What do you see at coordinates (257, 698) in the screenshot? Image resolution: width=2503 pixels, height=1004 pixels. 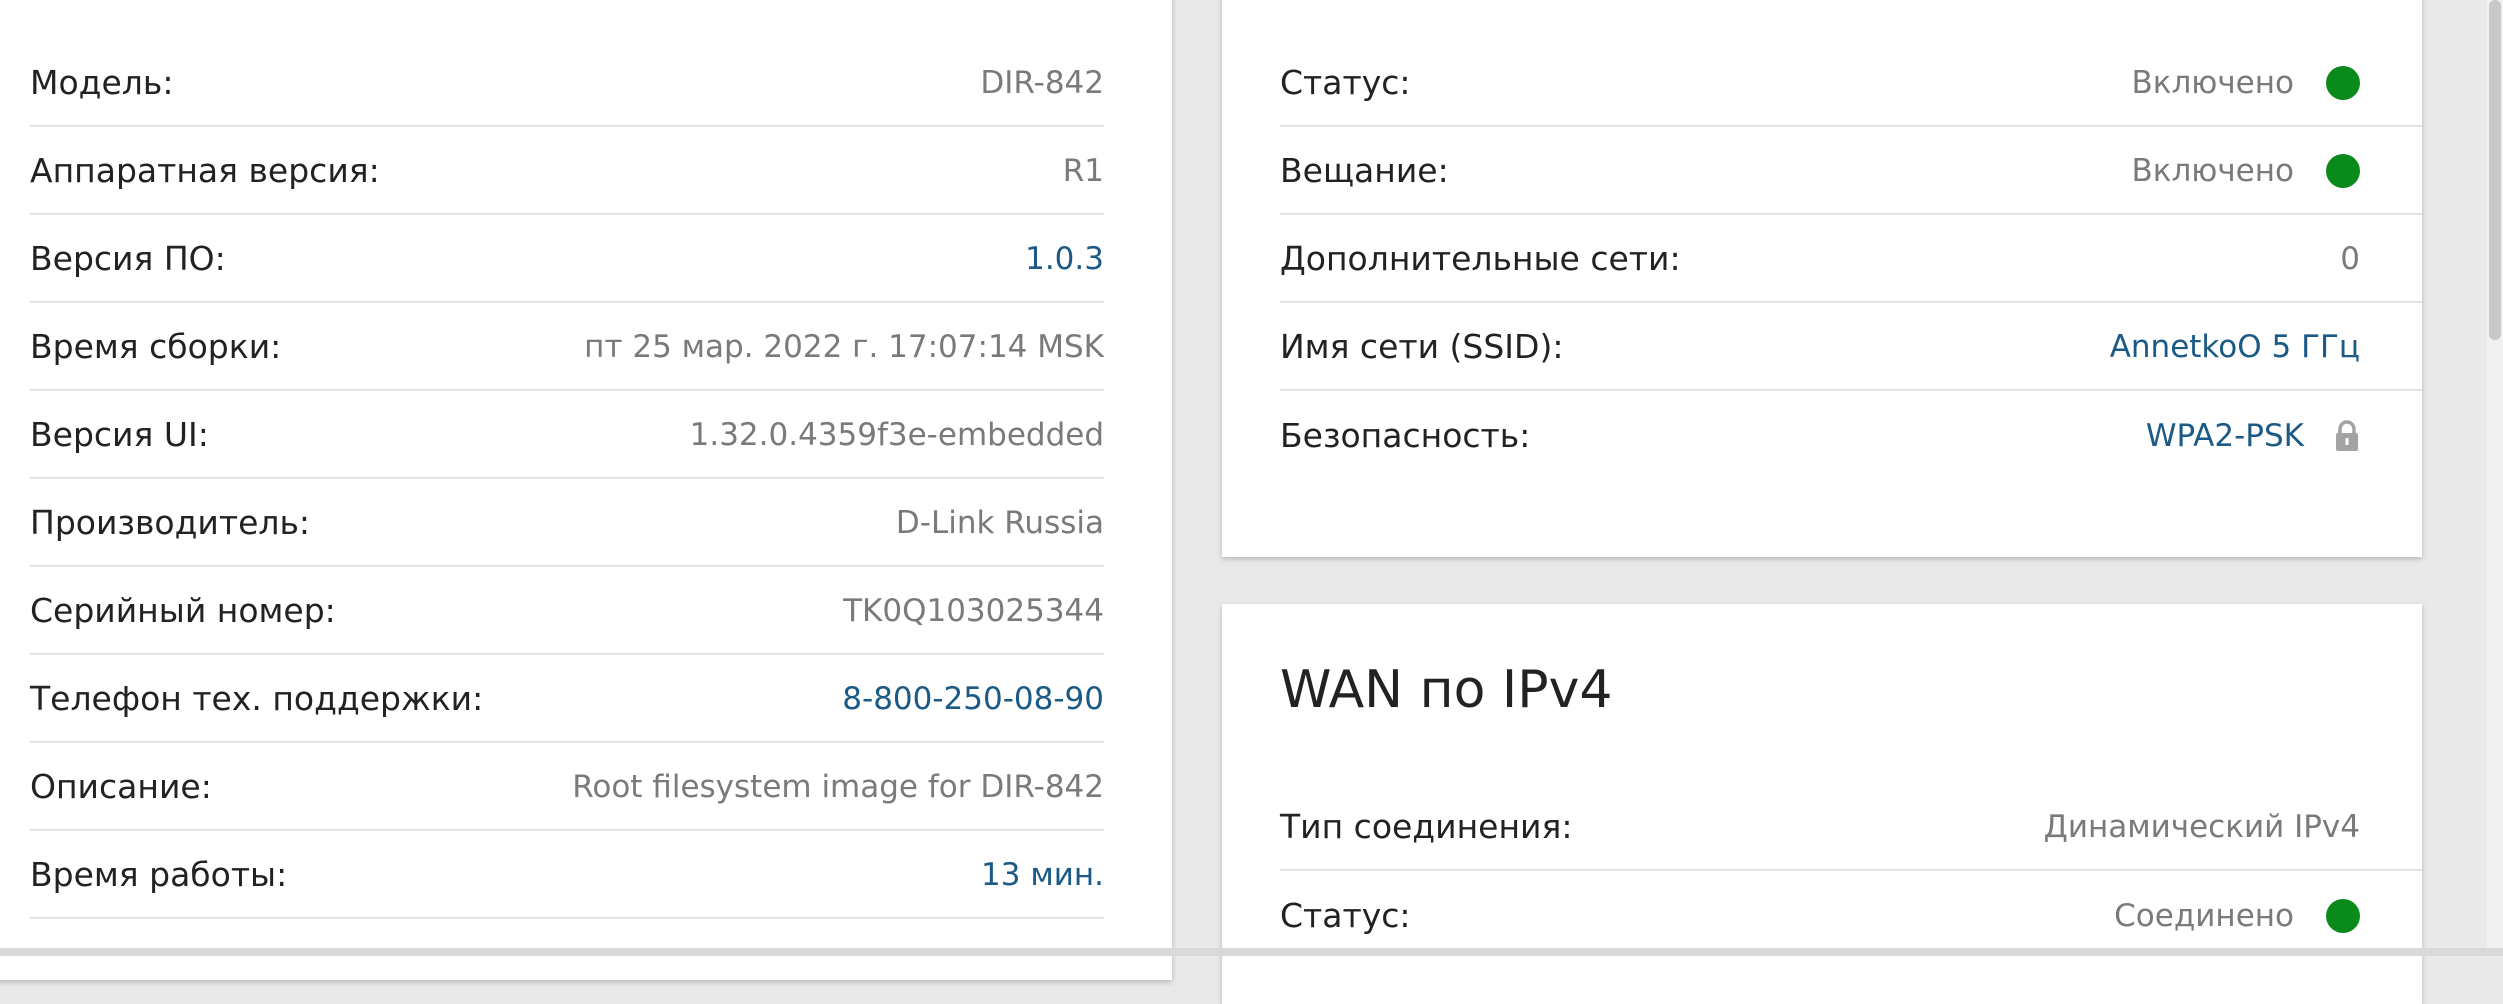 I see `row-label: Телефон тех. поддержки:` at bounding box center [257, 698].